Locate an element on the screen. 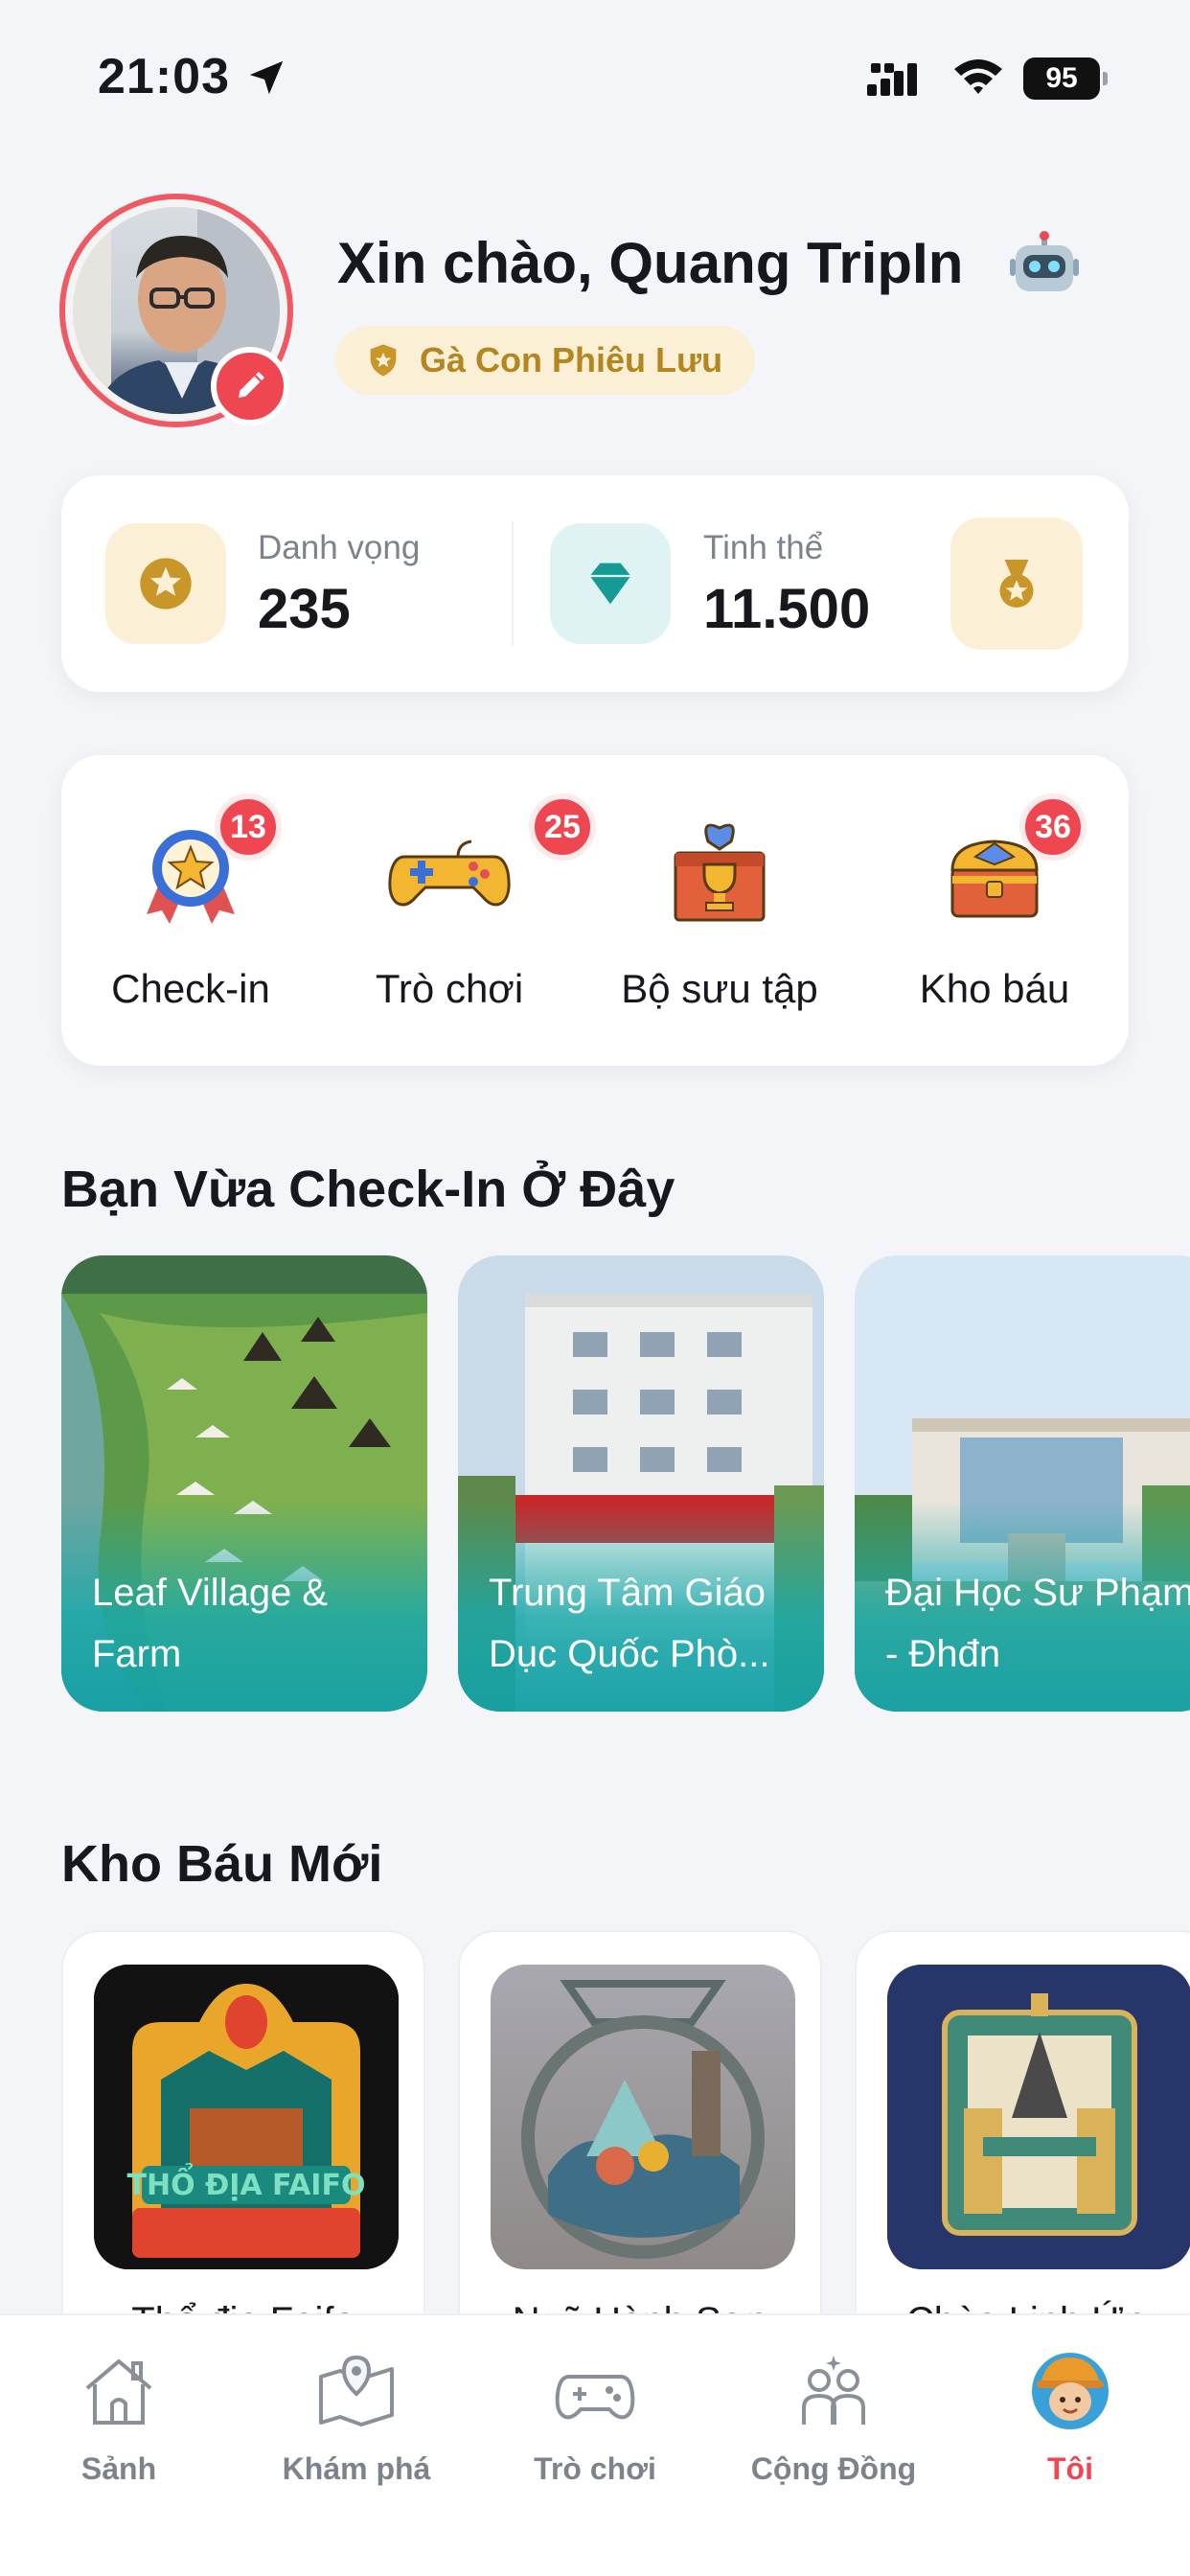 This screenshot has width=1190, height=2576. map-icon is located at coordinates (357, 2390).